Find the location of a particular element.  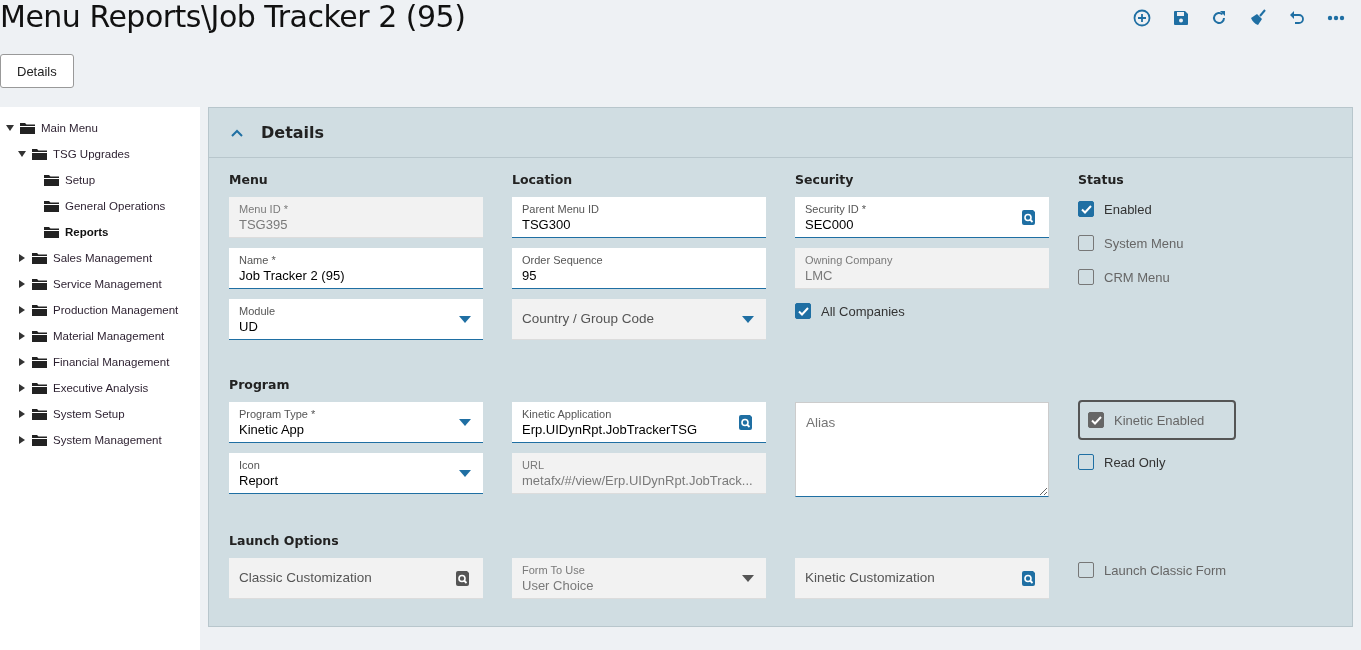

tree-item: Material Management is located at coordinates (100, 336).